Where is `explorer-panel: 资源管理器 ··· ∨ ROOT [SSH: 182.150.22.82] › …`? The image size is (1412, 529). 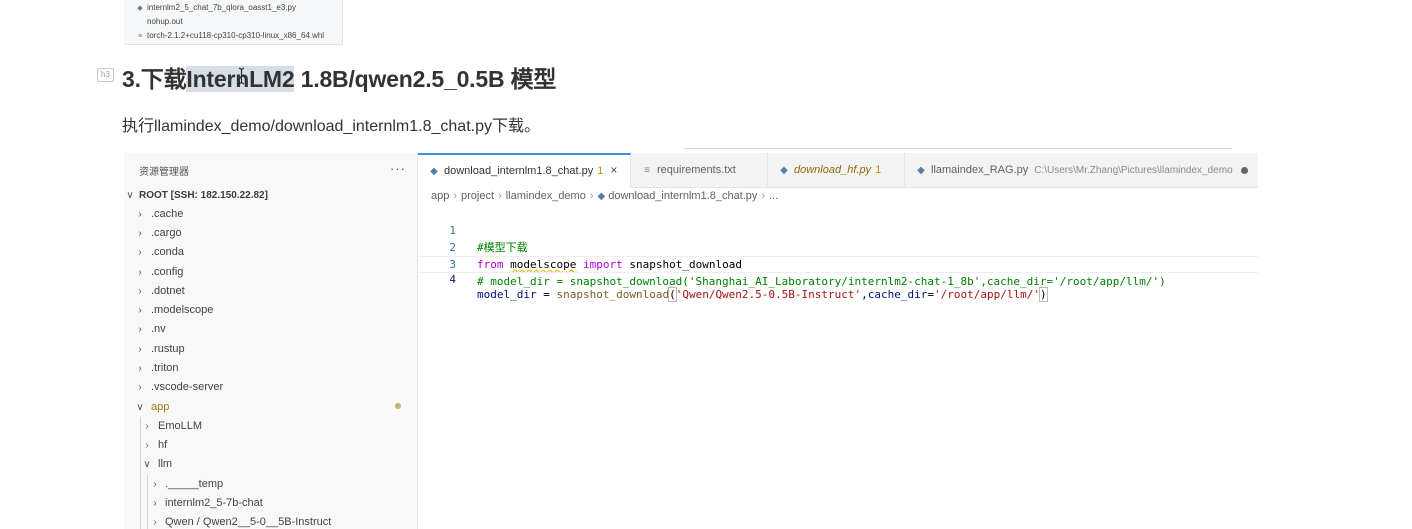 explorer-panel: 资源管理器 ··· ∨ ROOT [SSH: 182.150.22.82] › … is located at coordinates (271, 341).